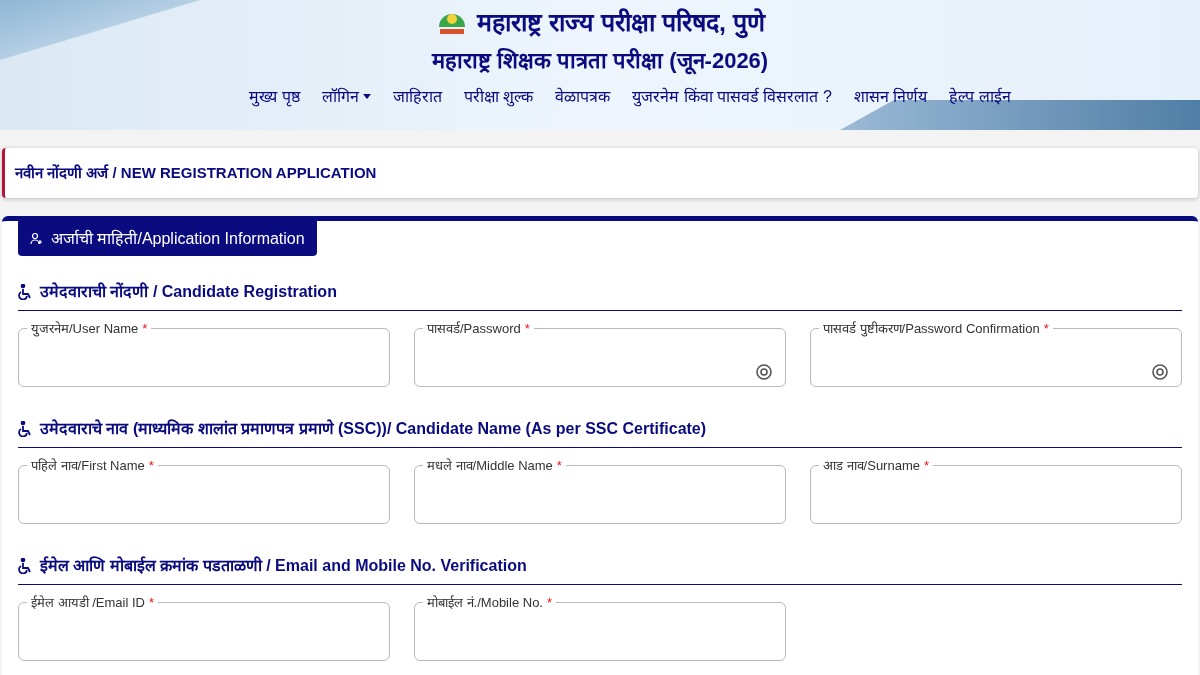  I want to click on nav-link: हेल्प लाईन, so click(980, 96).